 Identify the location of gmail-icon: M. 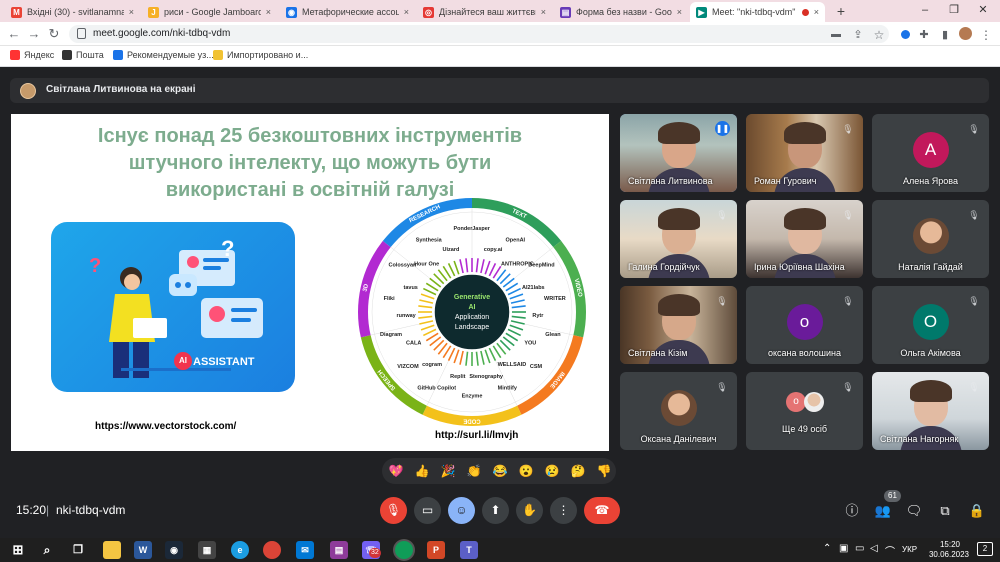
(16, 12).